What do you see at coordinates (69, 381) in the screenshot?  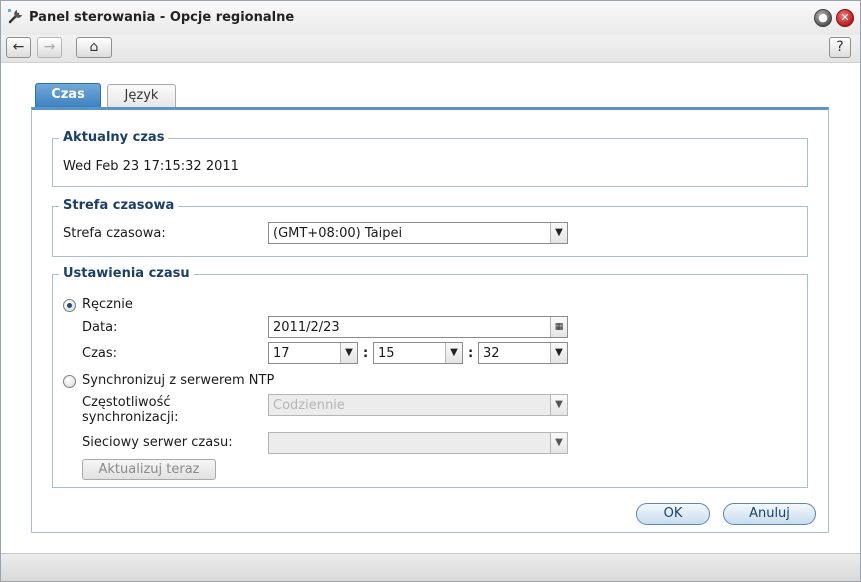 I see `ntp-radio` at bounding box center [69, 381].